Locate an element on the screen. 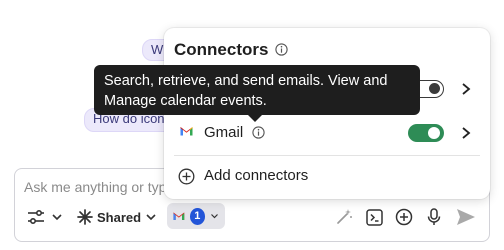 Image resolution: width=504 pixels, height=250 pixels. connectors-count-badge: 1 is located at coordinates (197, 216).